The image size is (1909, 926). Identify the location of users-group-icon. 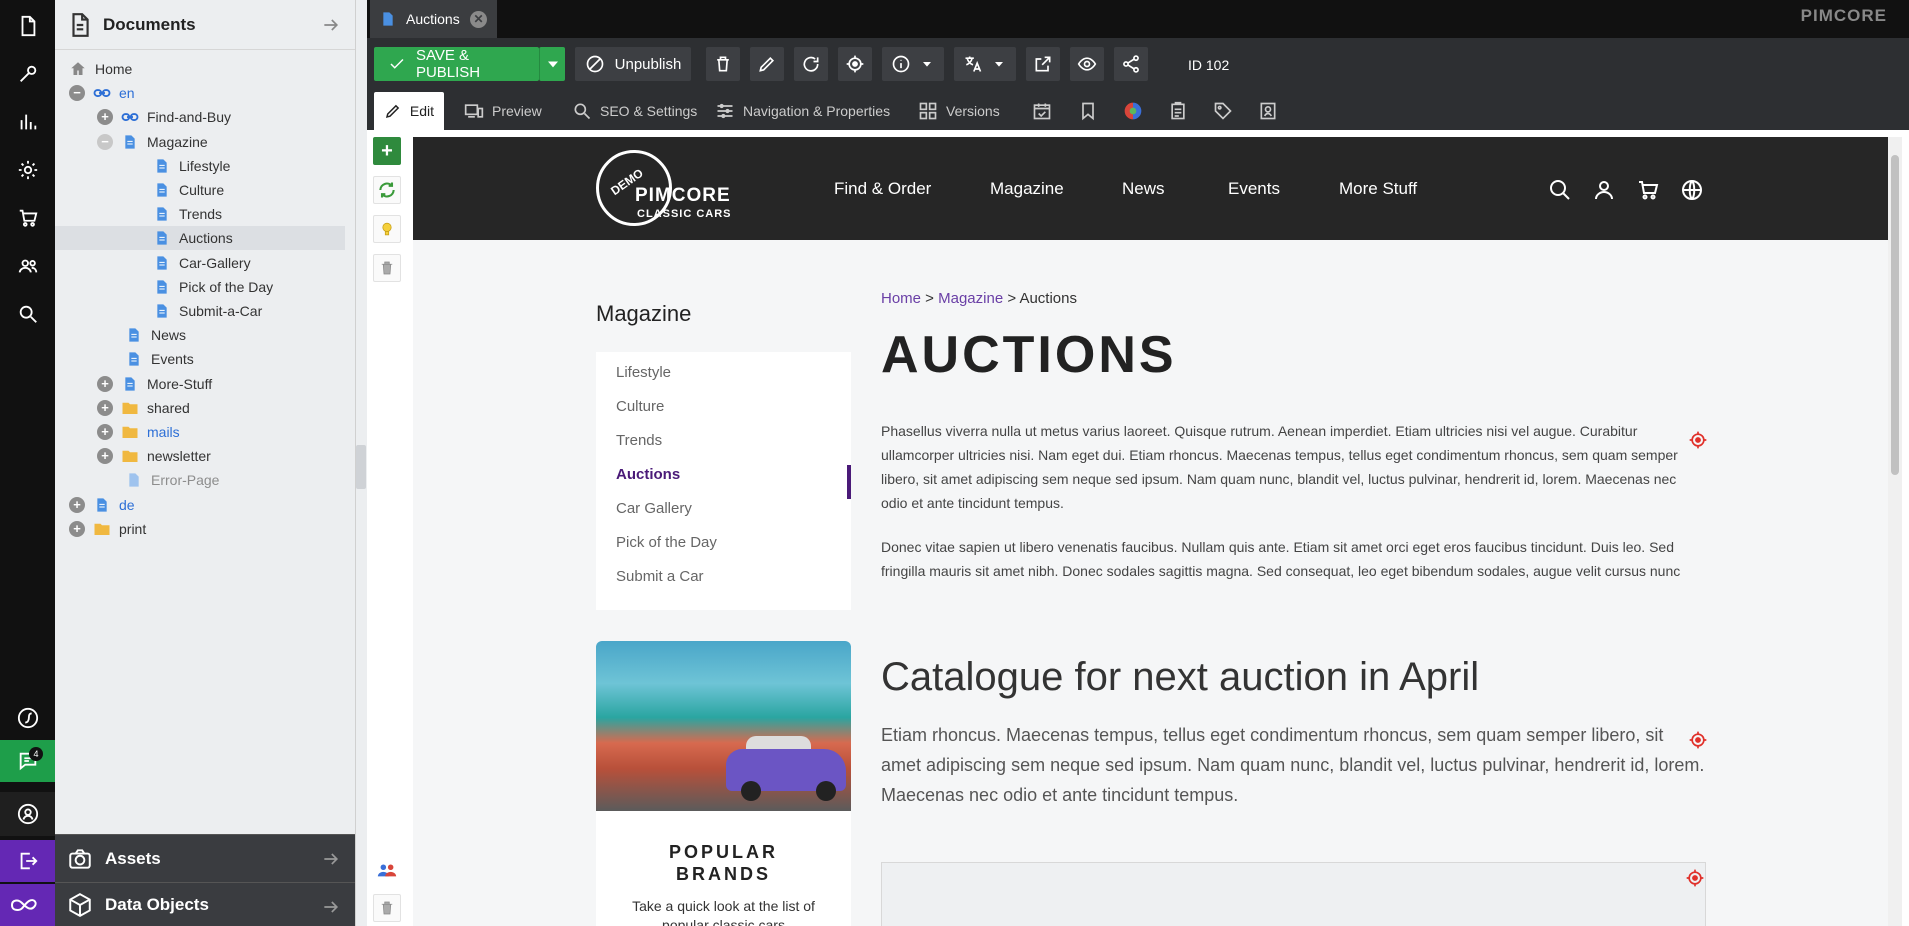
(387, 870).